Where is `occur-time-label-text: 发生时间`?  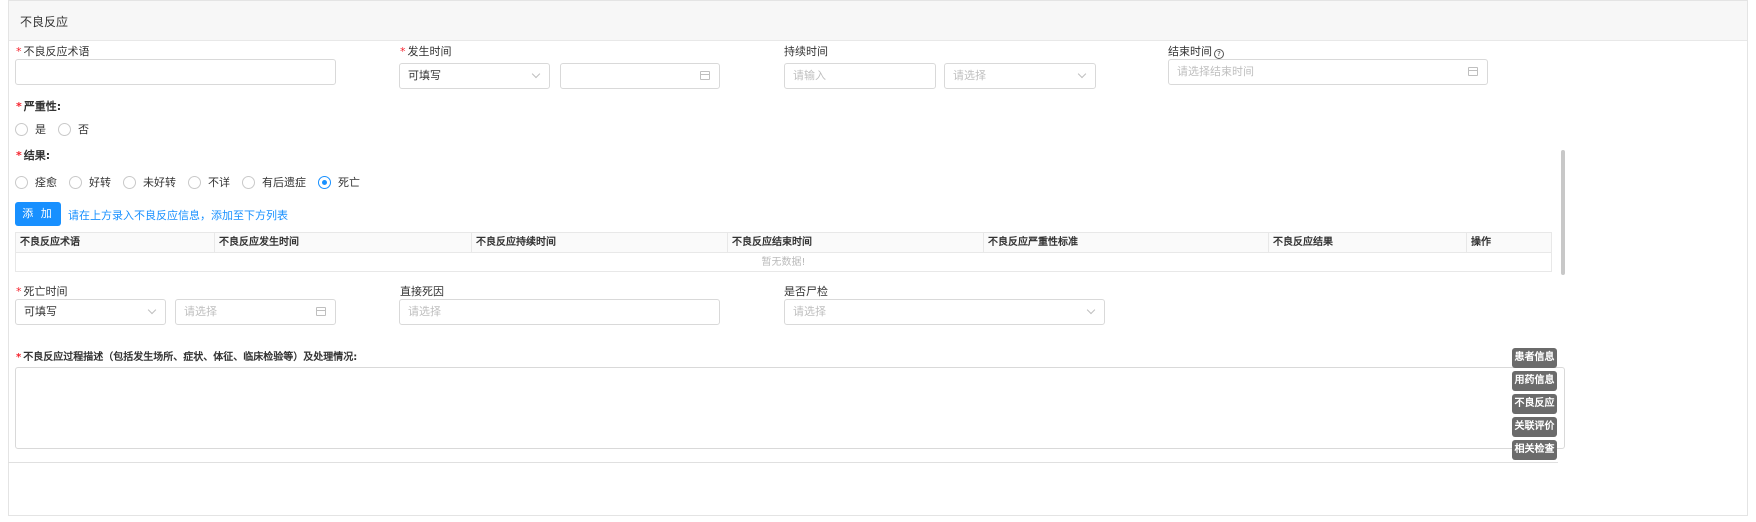
occur-time-label-text: 发生时间 is located at coordinates (429, 51).